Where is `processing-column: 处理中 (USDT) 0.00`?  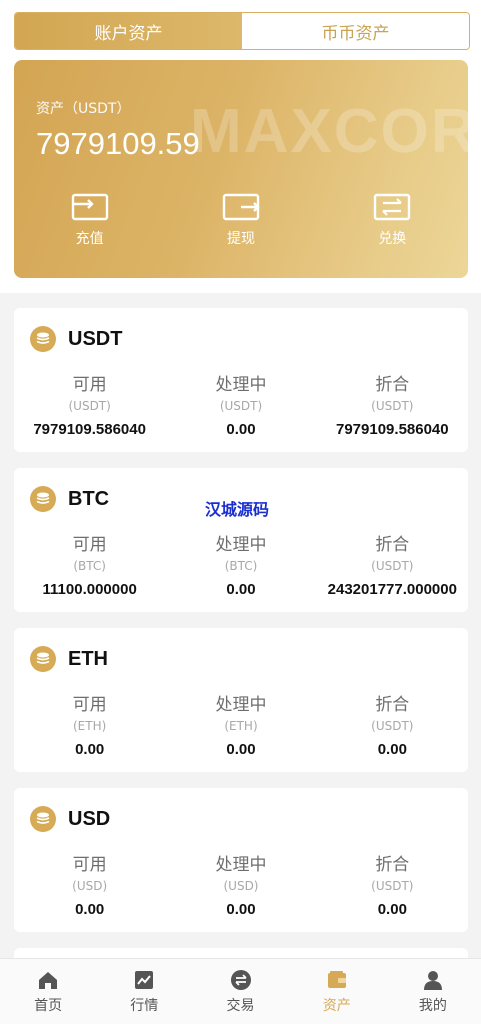
processing-column: 处理中 (USDT) 0.00 is located at coordinates (240, 404).